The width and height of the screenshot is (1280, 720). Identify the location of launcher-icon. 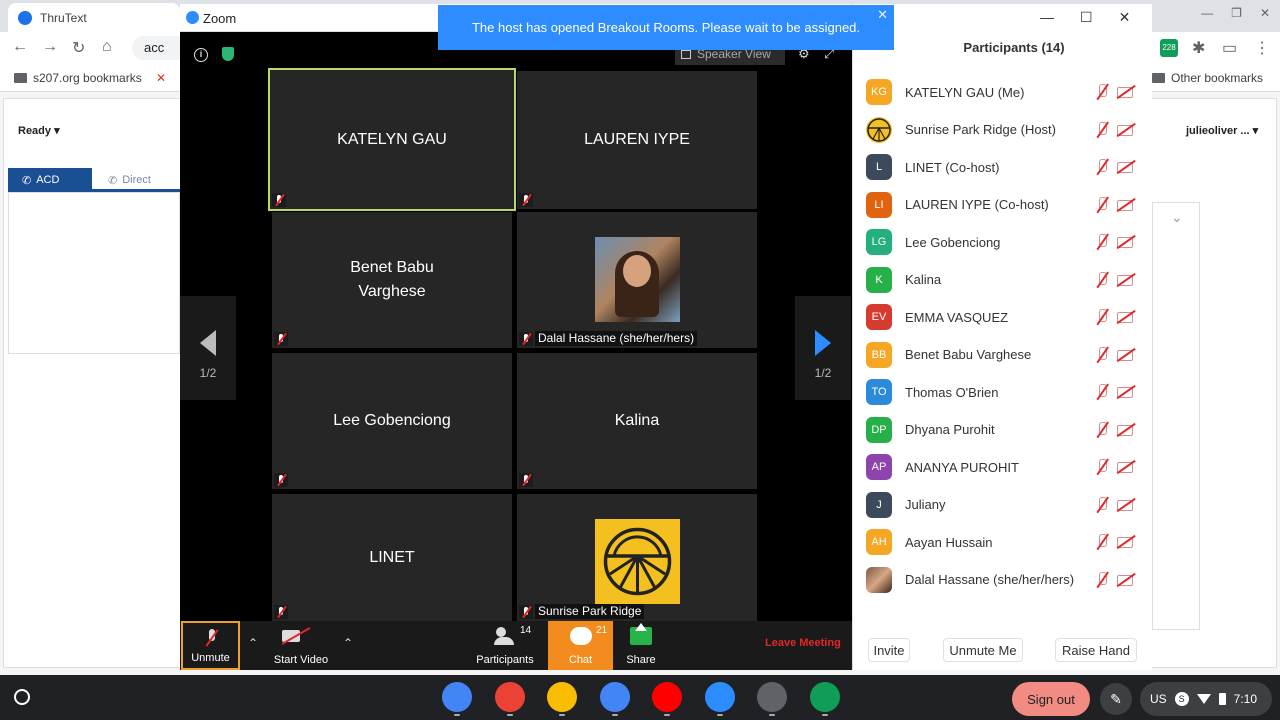
(22, 697).